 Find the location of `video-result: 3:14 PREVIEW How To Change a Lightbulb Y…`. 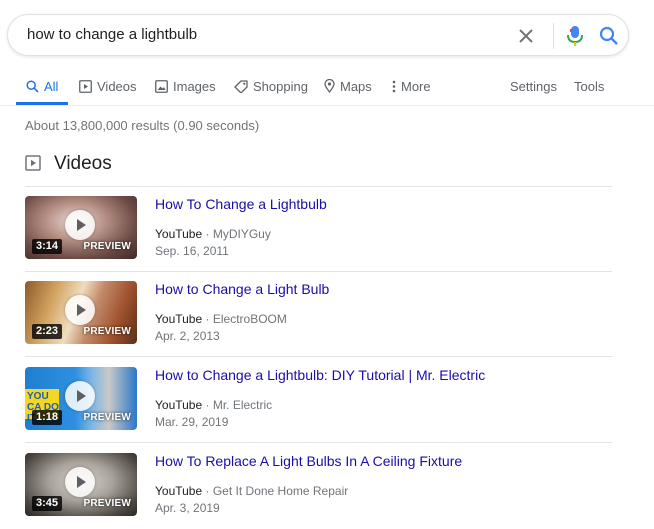

video-result: 3:14 PREVIEW How To Change a Lightbulb Y… is located at coordinates (318, 229).